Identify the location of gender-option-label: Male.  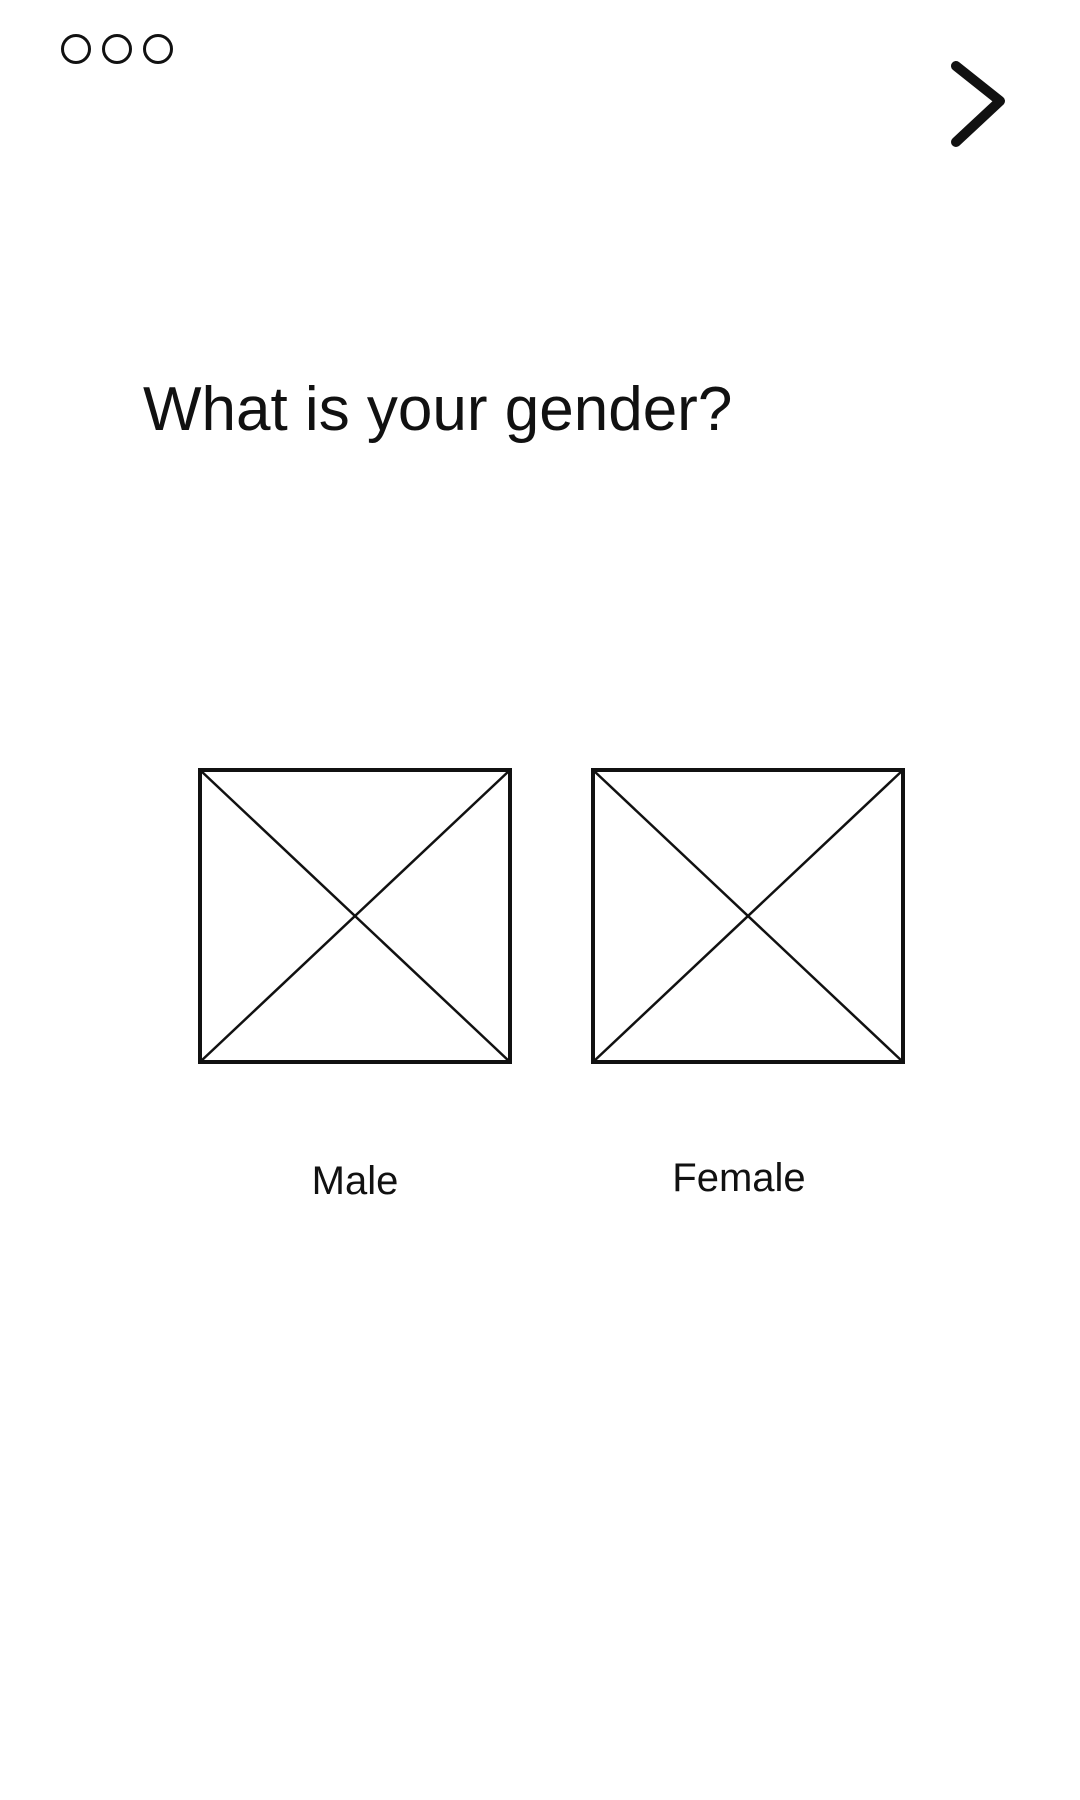
(355, 1181).